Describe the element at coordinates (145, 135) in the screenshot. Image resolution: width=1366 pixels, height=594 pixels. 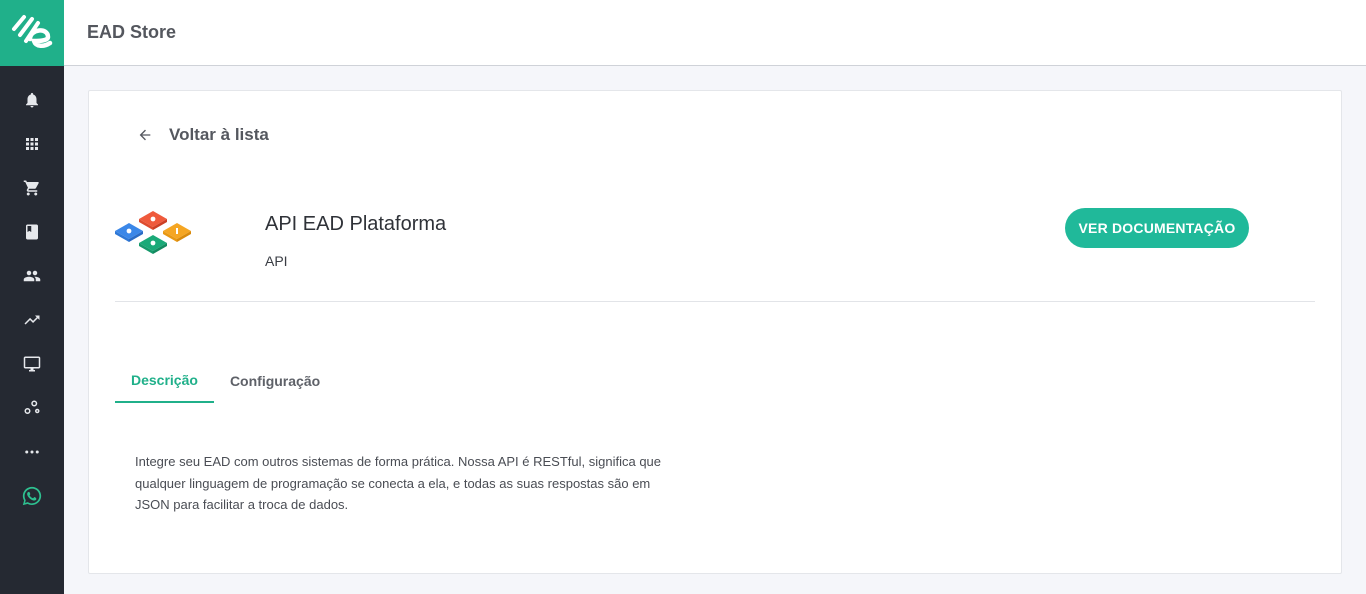
I see `arrow-left-icon` at that location.